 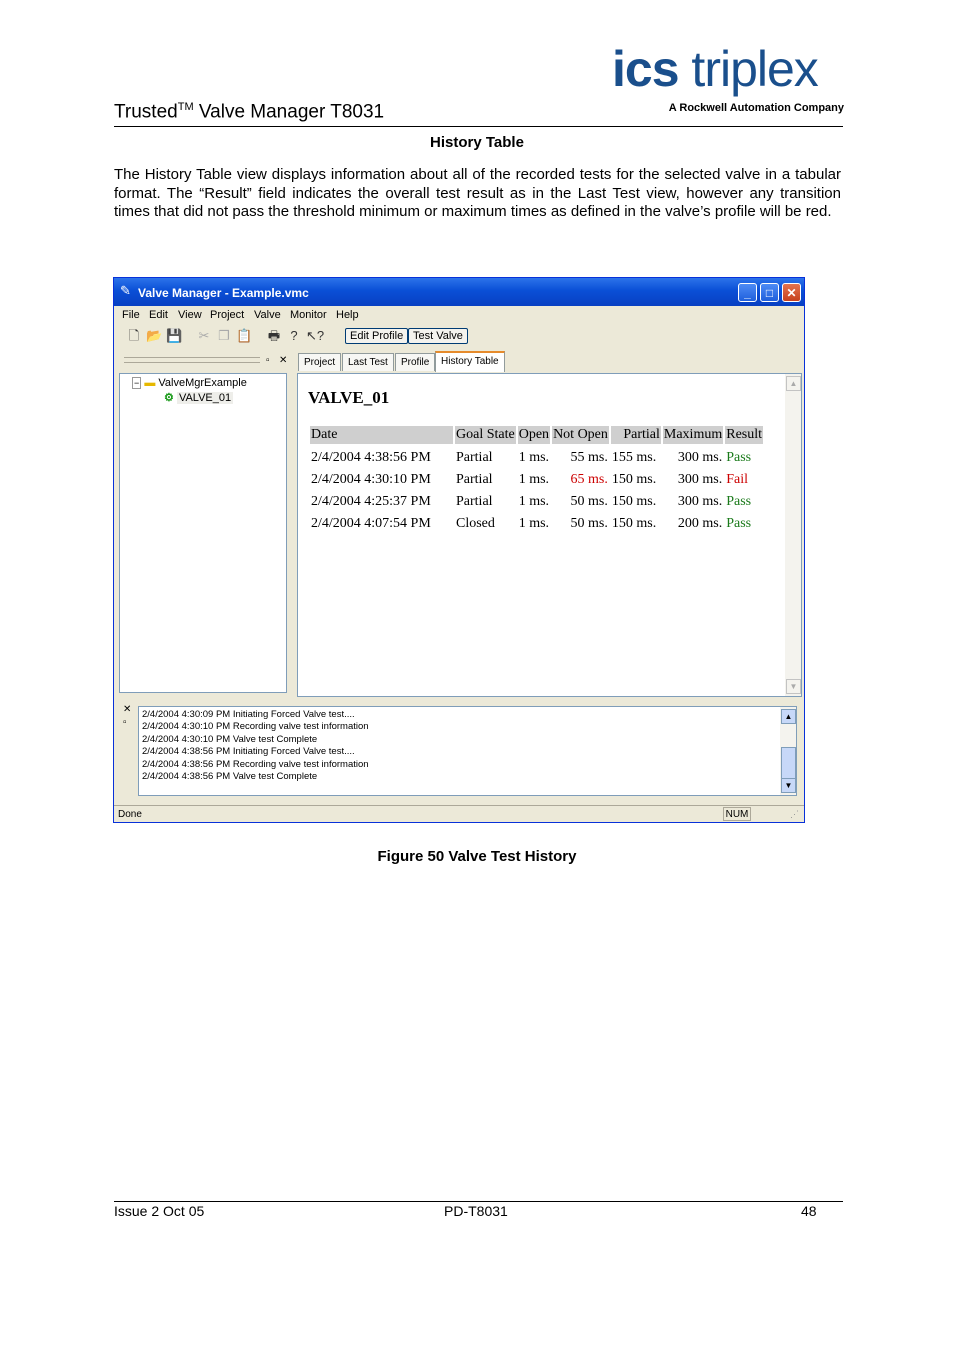 What do you see at coordinates (267, 315) in the screenshot?
I see `menu-valve: Valve` at bounding box center [267, 315].